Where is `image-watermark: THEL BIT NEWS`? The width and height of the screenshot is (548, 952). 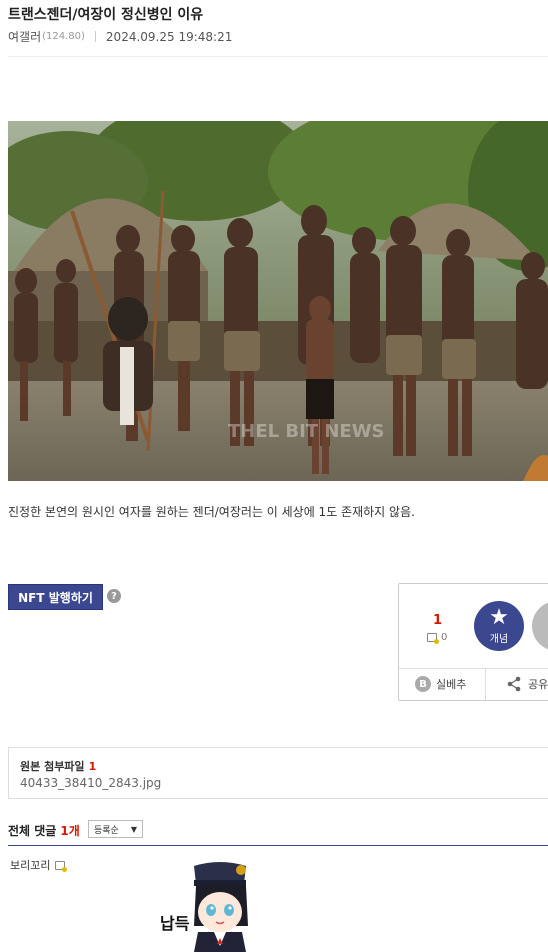
image-watermark: THEL BIT NEWS is located at coordinates (306, 431).